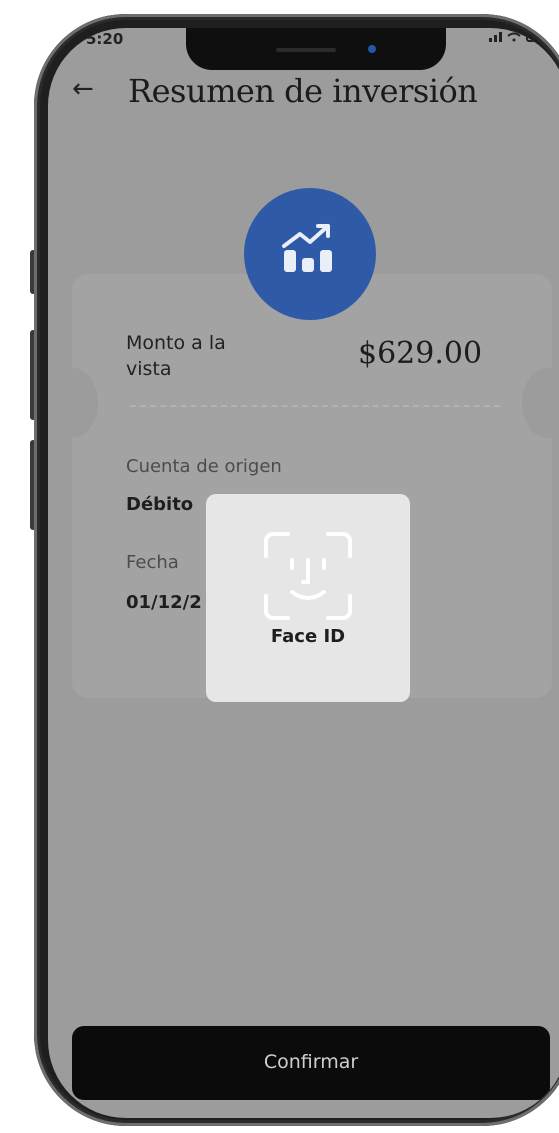 The width and height of the screenshot is (559, 1133). Describe the element at coordinates (306, 50) in the screenshot. I see `speaker` at that location.